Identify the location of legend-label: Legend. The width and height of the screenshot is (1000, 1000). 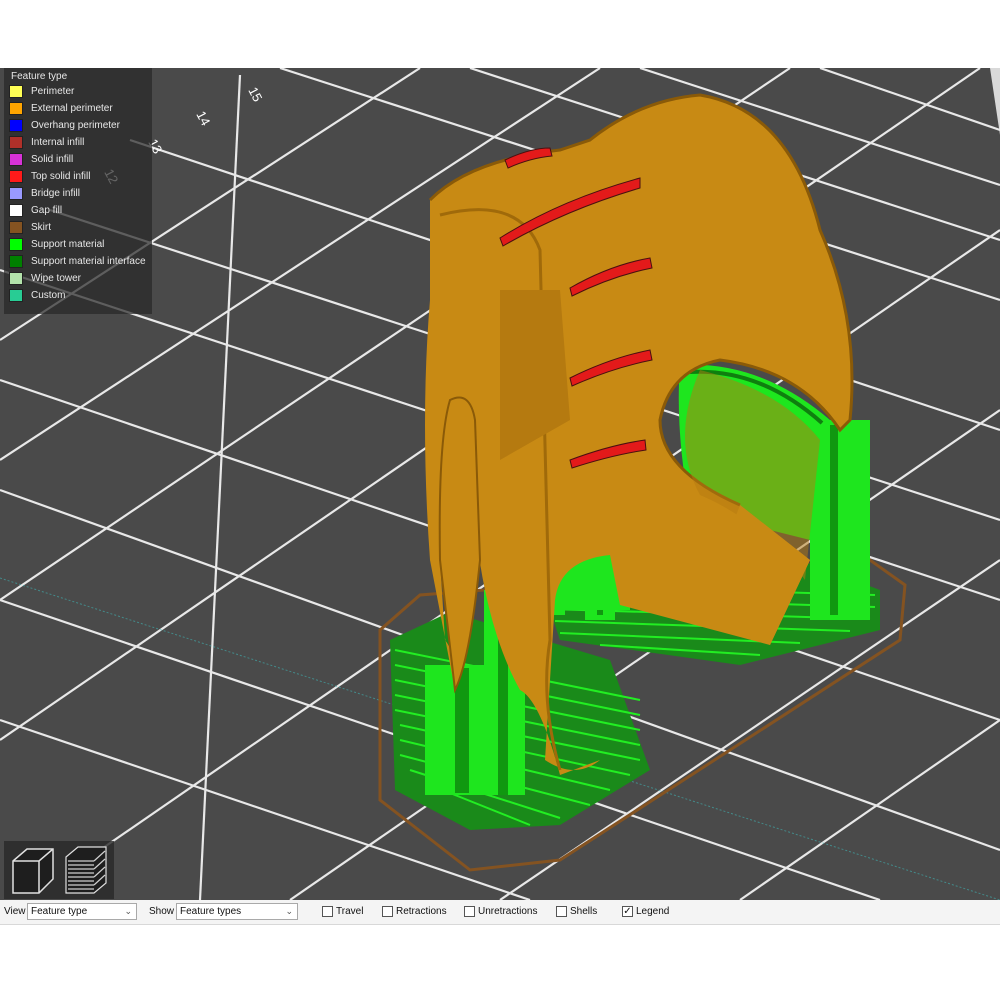
(652, 911).